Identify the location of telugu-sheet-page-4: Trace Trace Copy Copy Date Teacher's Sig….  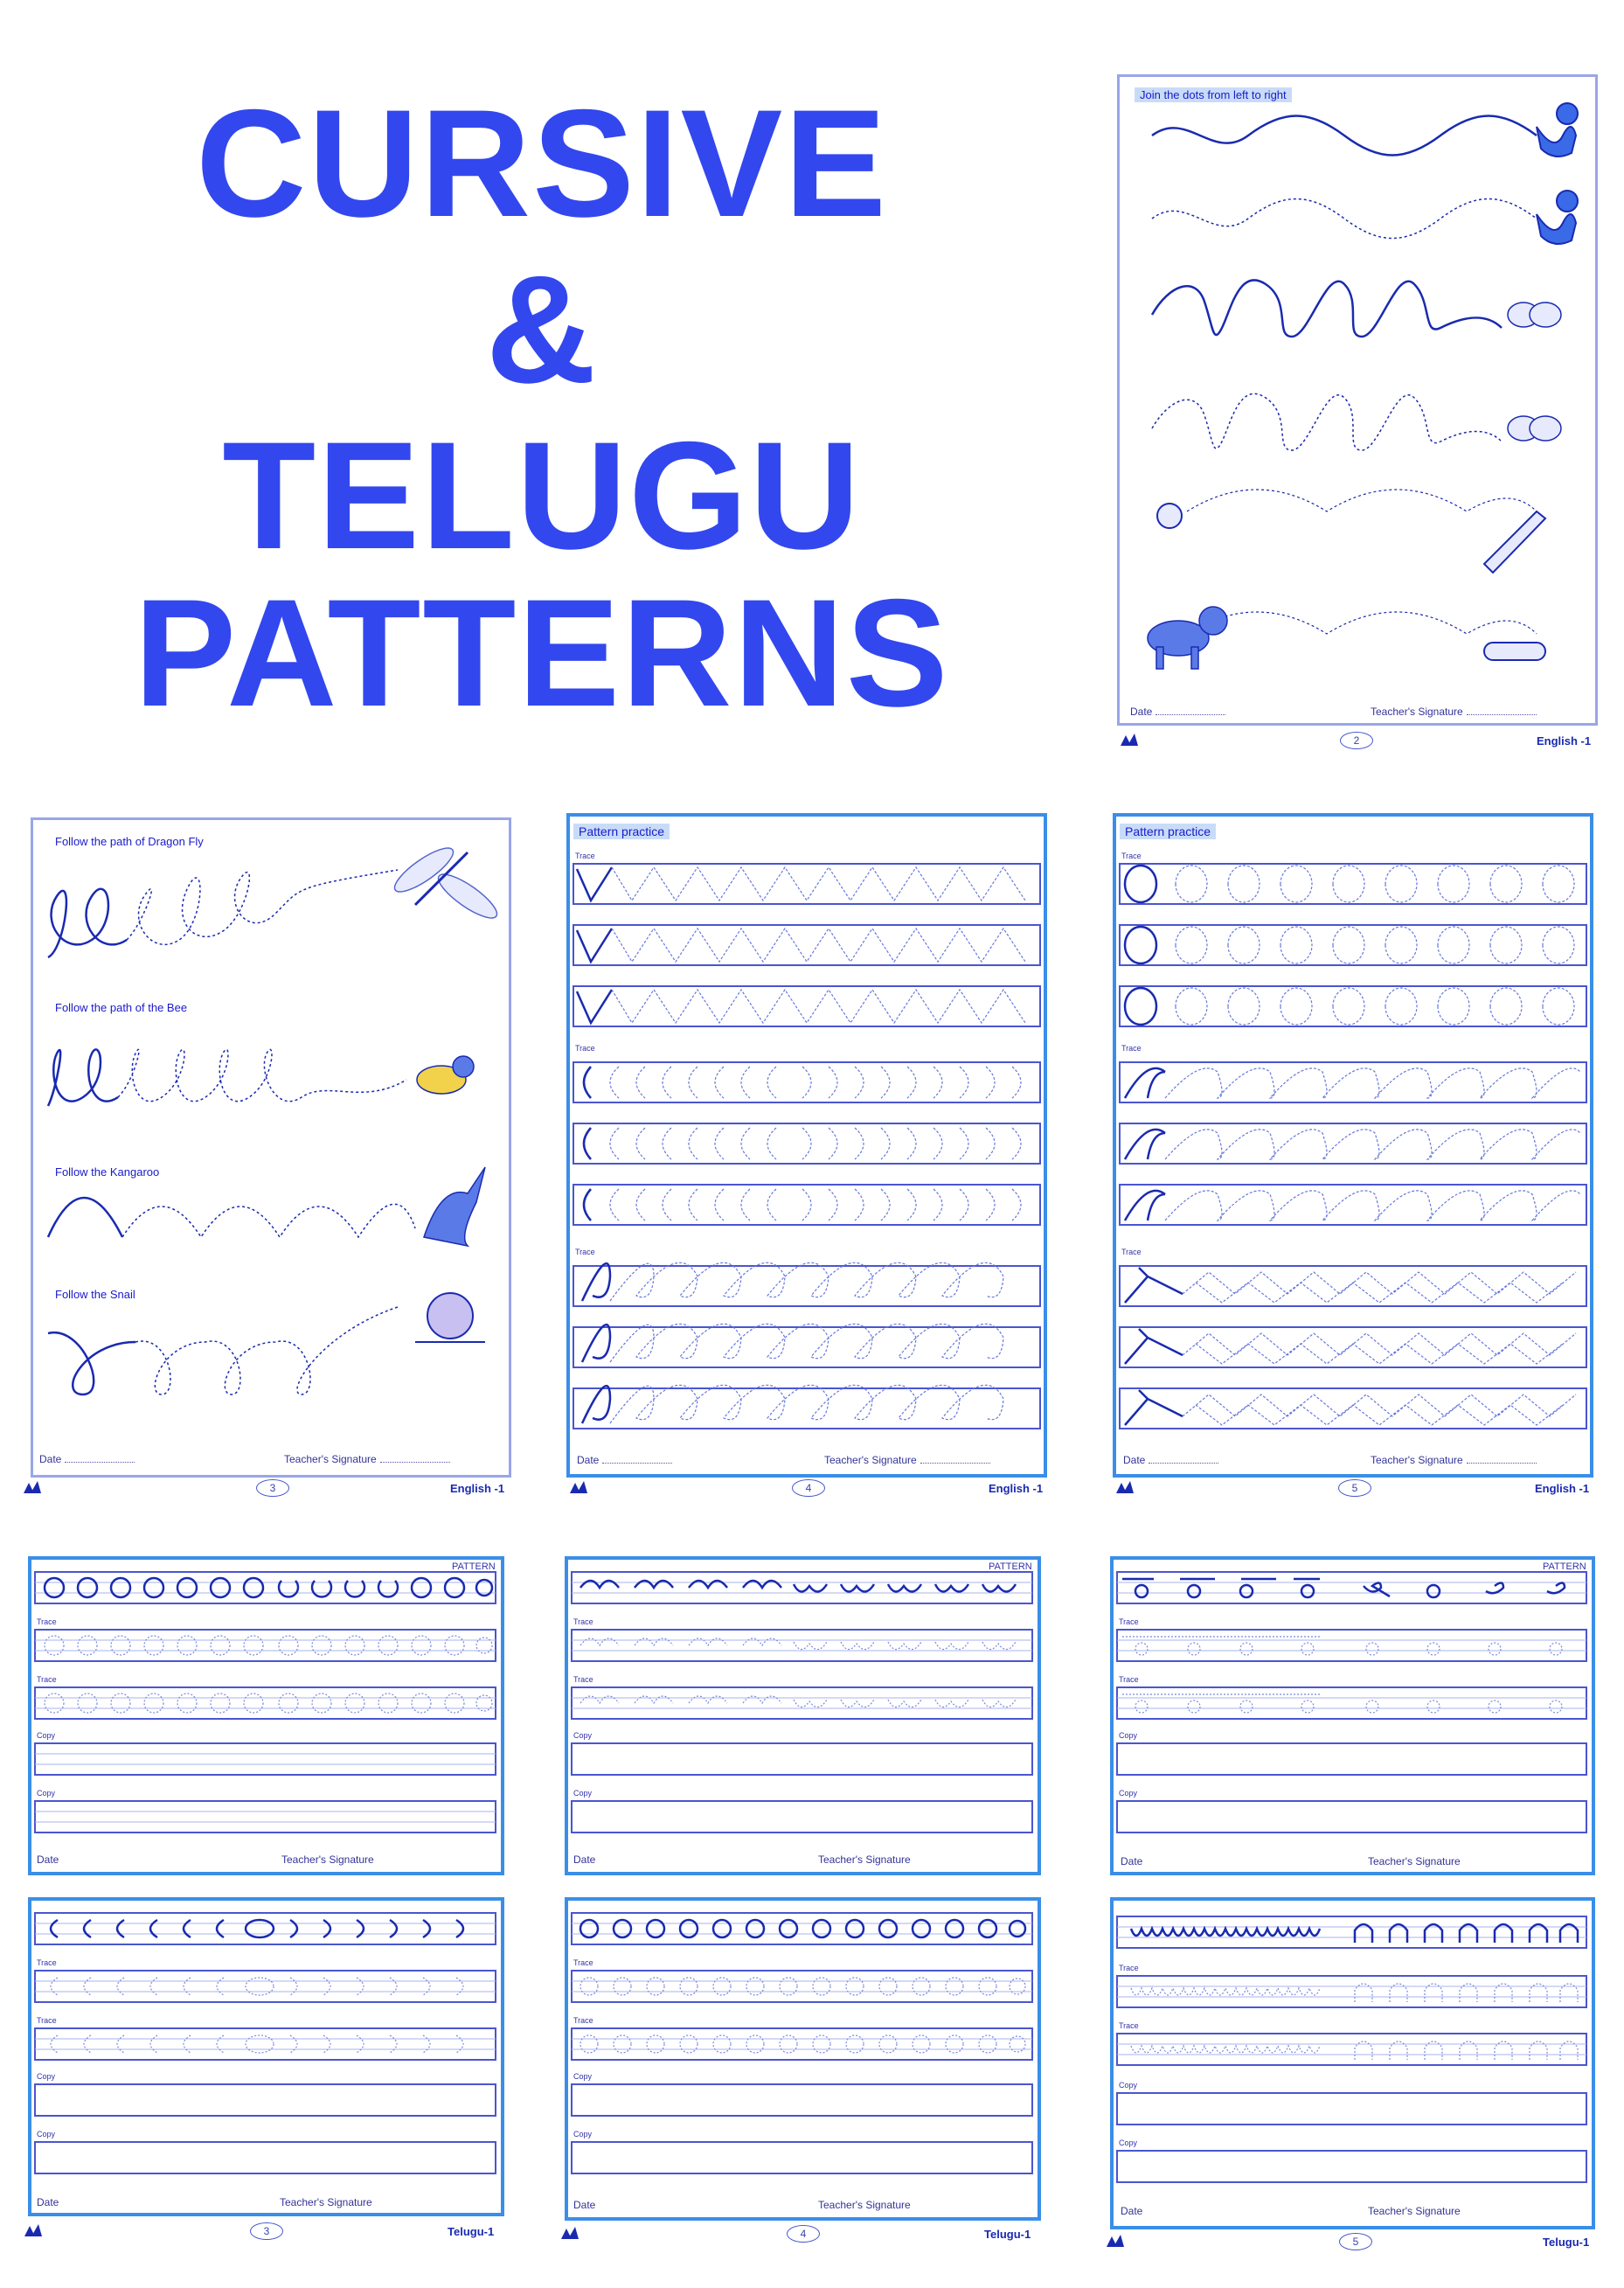
(801, 2072).